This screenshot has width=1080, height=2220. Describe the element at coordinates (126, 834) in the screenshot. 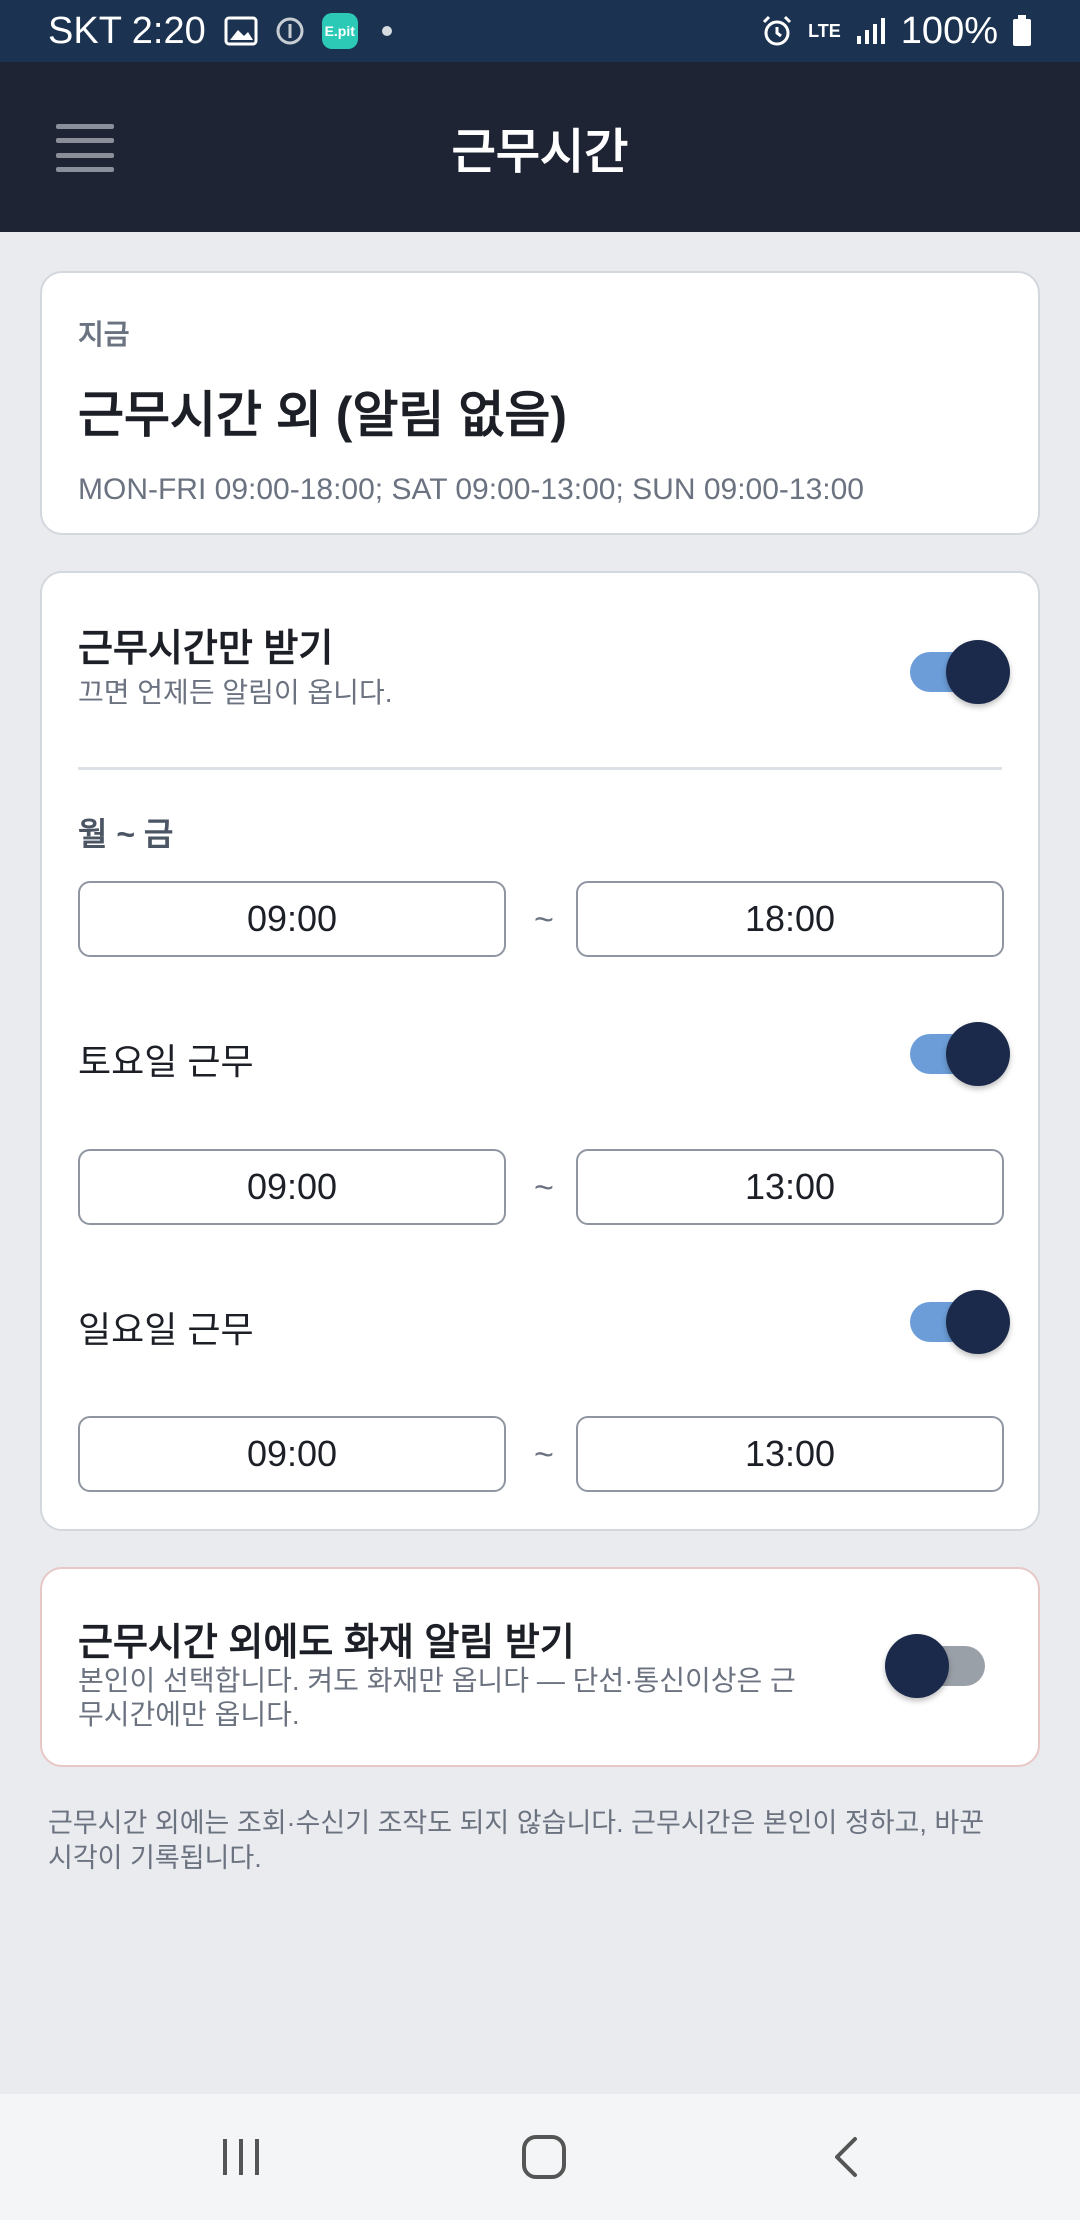

I see `weekdays-label: 월 ~ 금` at that location.